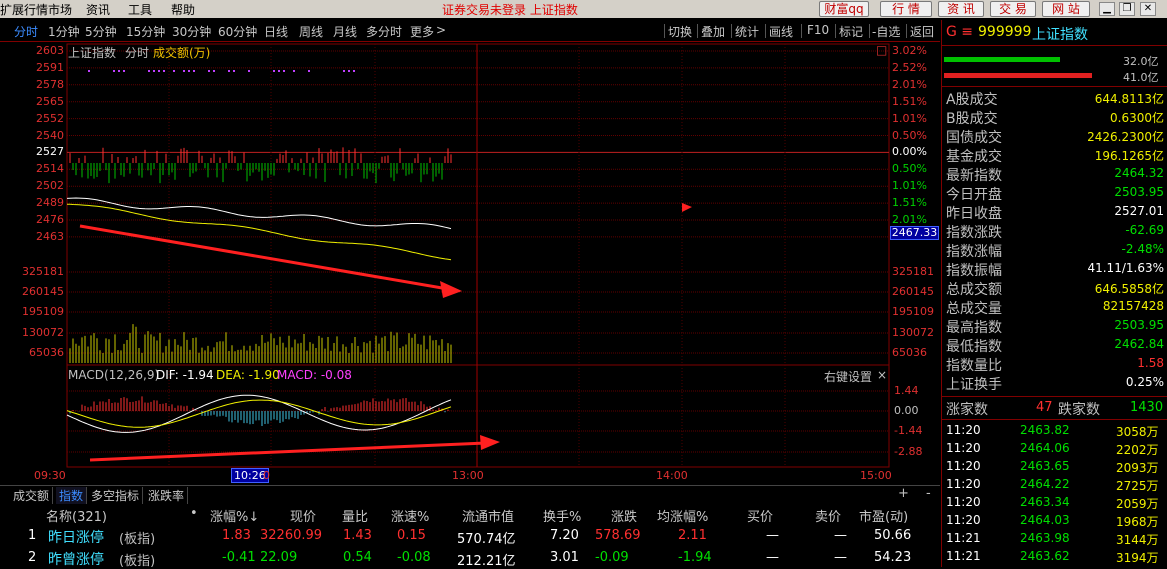 The image size is (1167, 569). What do you see at coordinates (1055, 136) in the screenshot?
I see `stat-row: 国债成交 2426.2300亿` at bounding box center [1055, 136].